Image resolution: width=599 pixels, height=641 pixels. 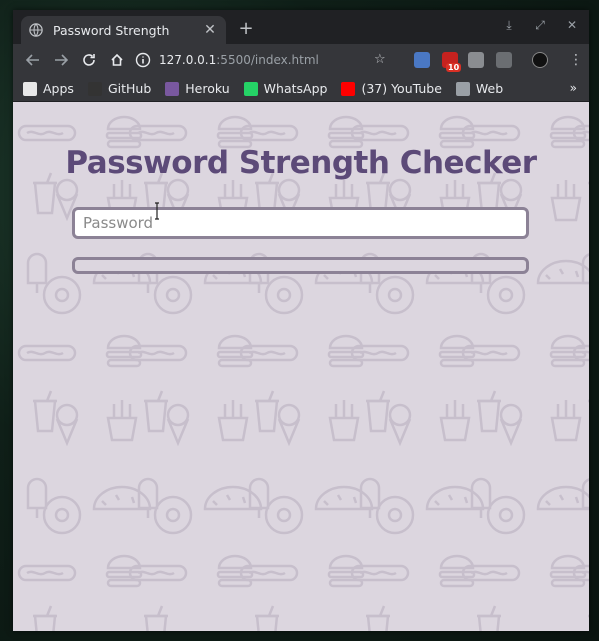 I want to click on bookmark-apps: Apps, so click(x=48, y=88).